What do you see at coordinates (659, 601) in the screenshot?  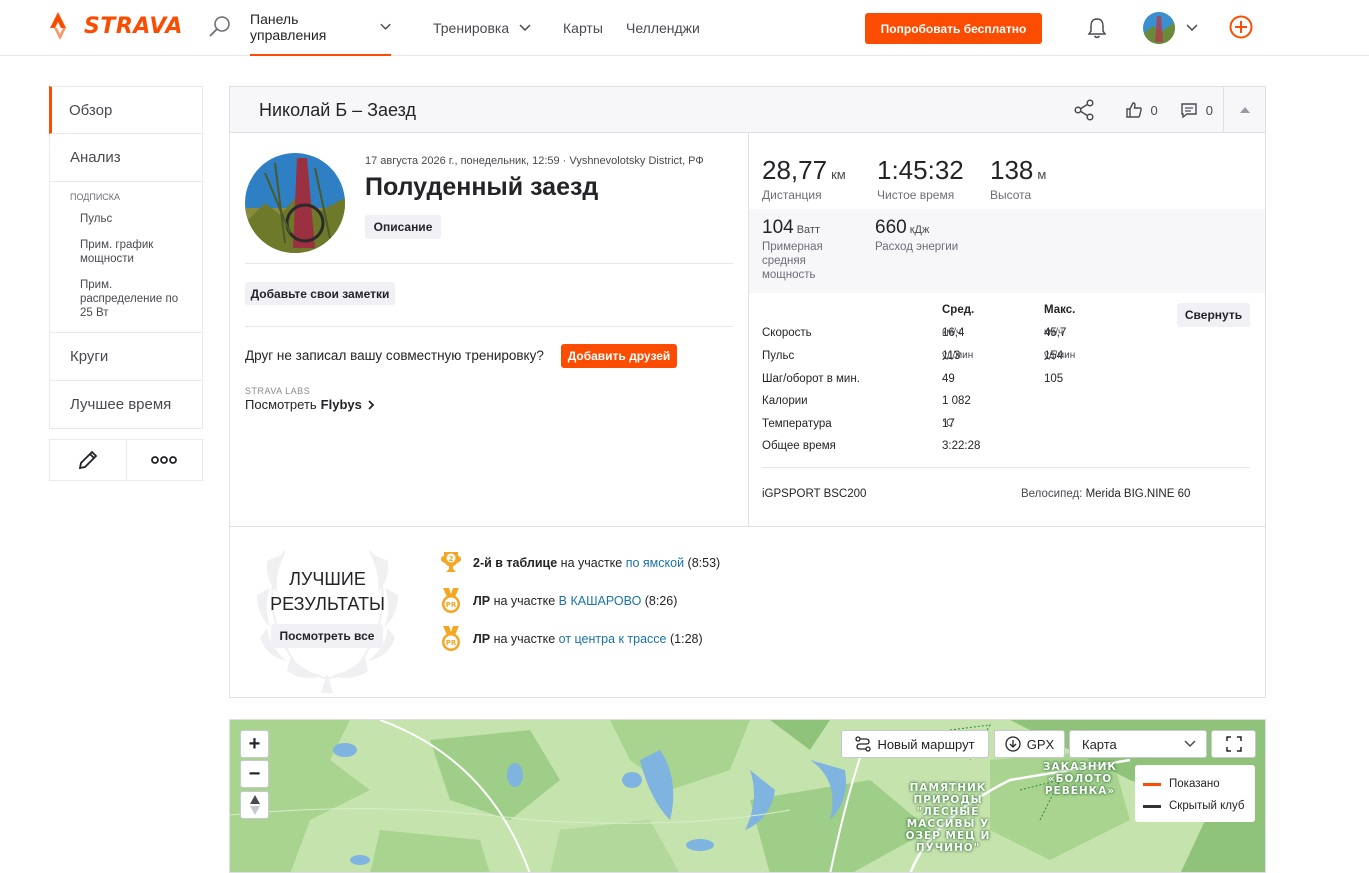 I see `achievement-time: (8:26)` at bounding box center [659, 601].